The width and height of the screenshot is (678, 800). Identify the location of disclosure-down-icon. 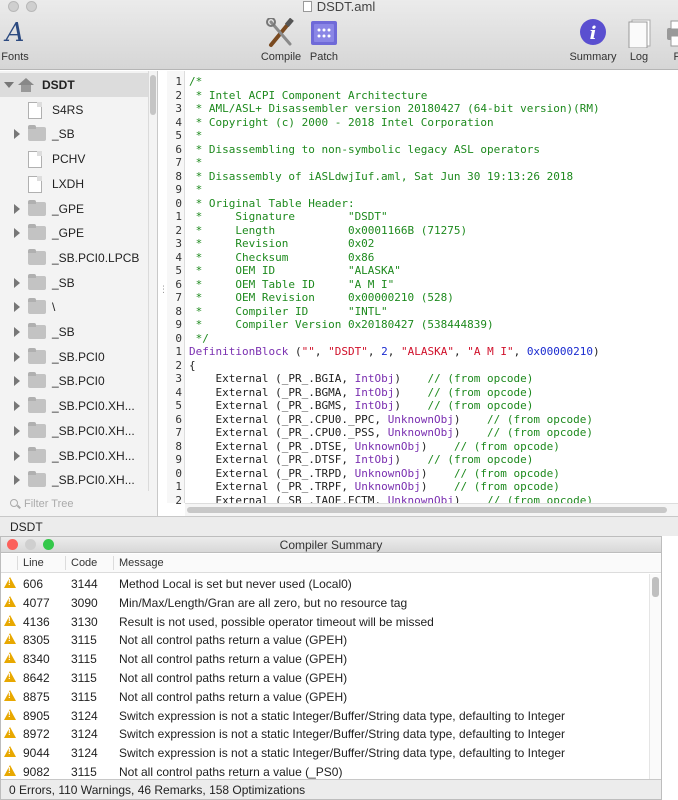
(9, 85).